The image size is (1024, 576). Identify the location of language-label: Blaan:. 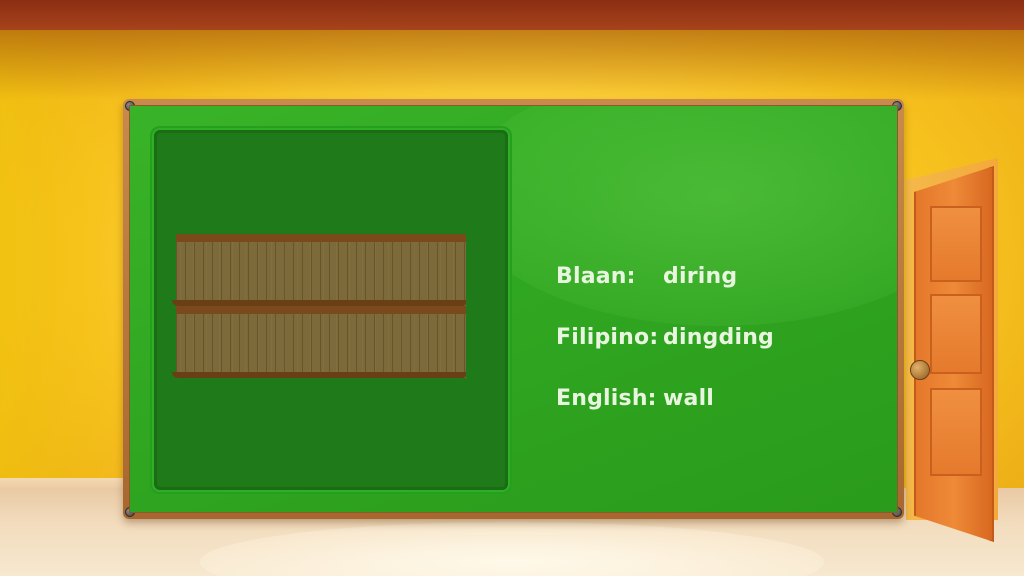
(596, 276).